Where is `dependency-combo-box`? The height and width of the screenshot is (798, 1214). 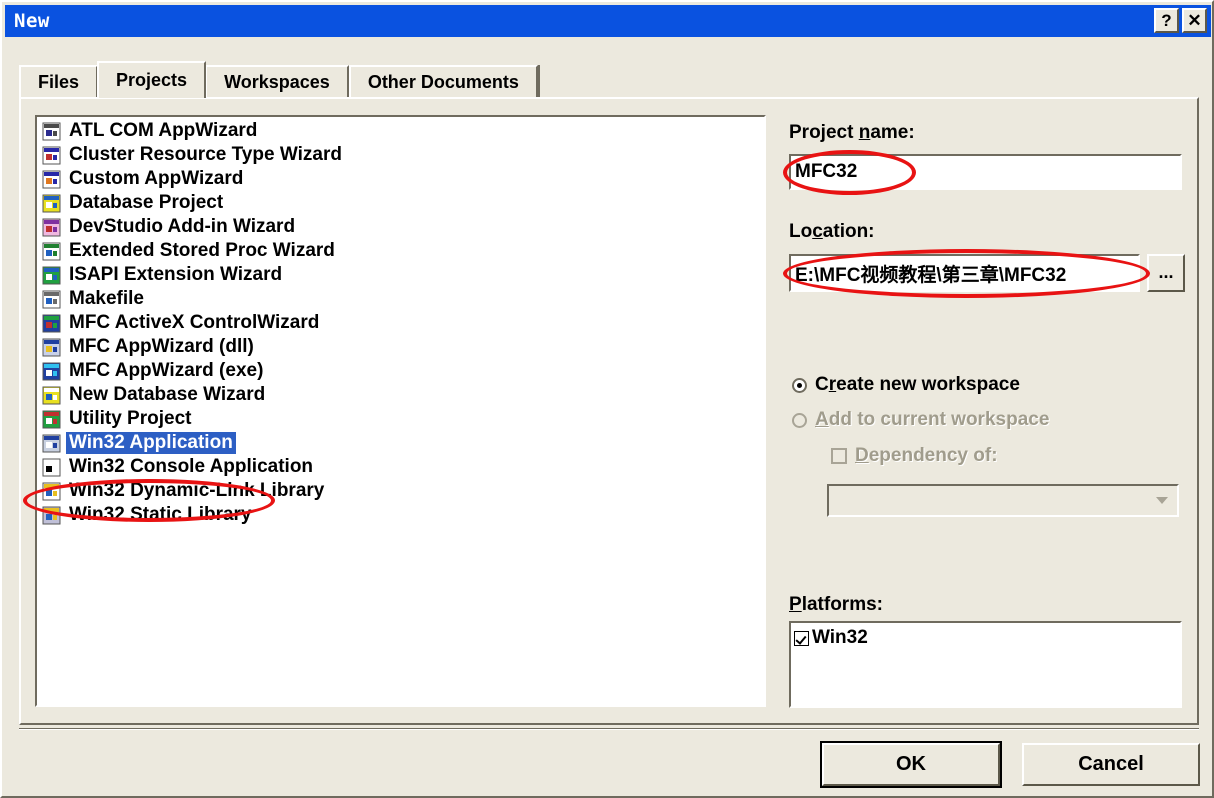
dependency-combo-box is located at coordinates (1003, 500).